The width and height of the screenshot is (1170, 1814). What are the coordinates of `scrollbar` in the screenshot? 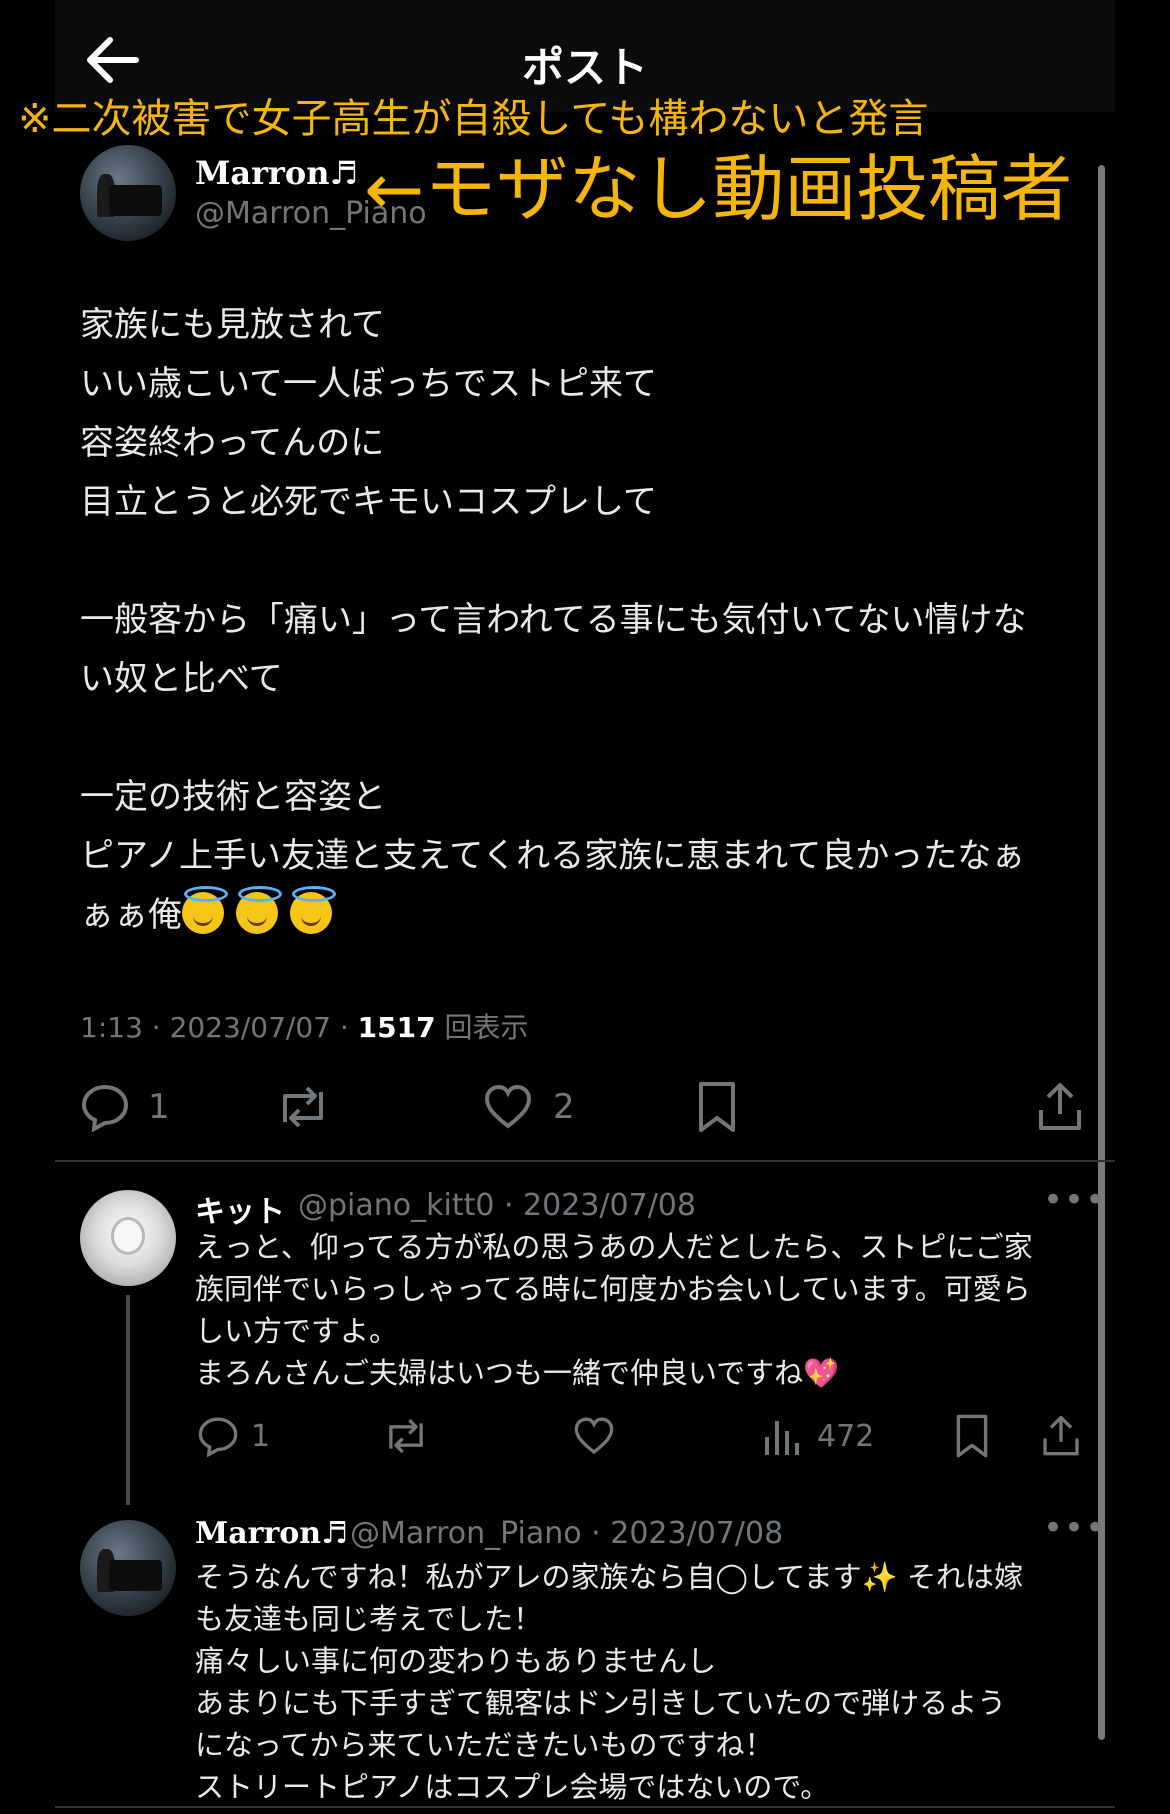 It's located at (1101, 952).